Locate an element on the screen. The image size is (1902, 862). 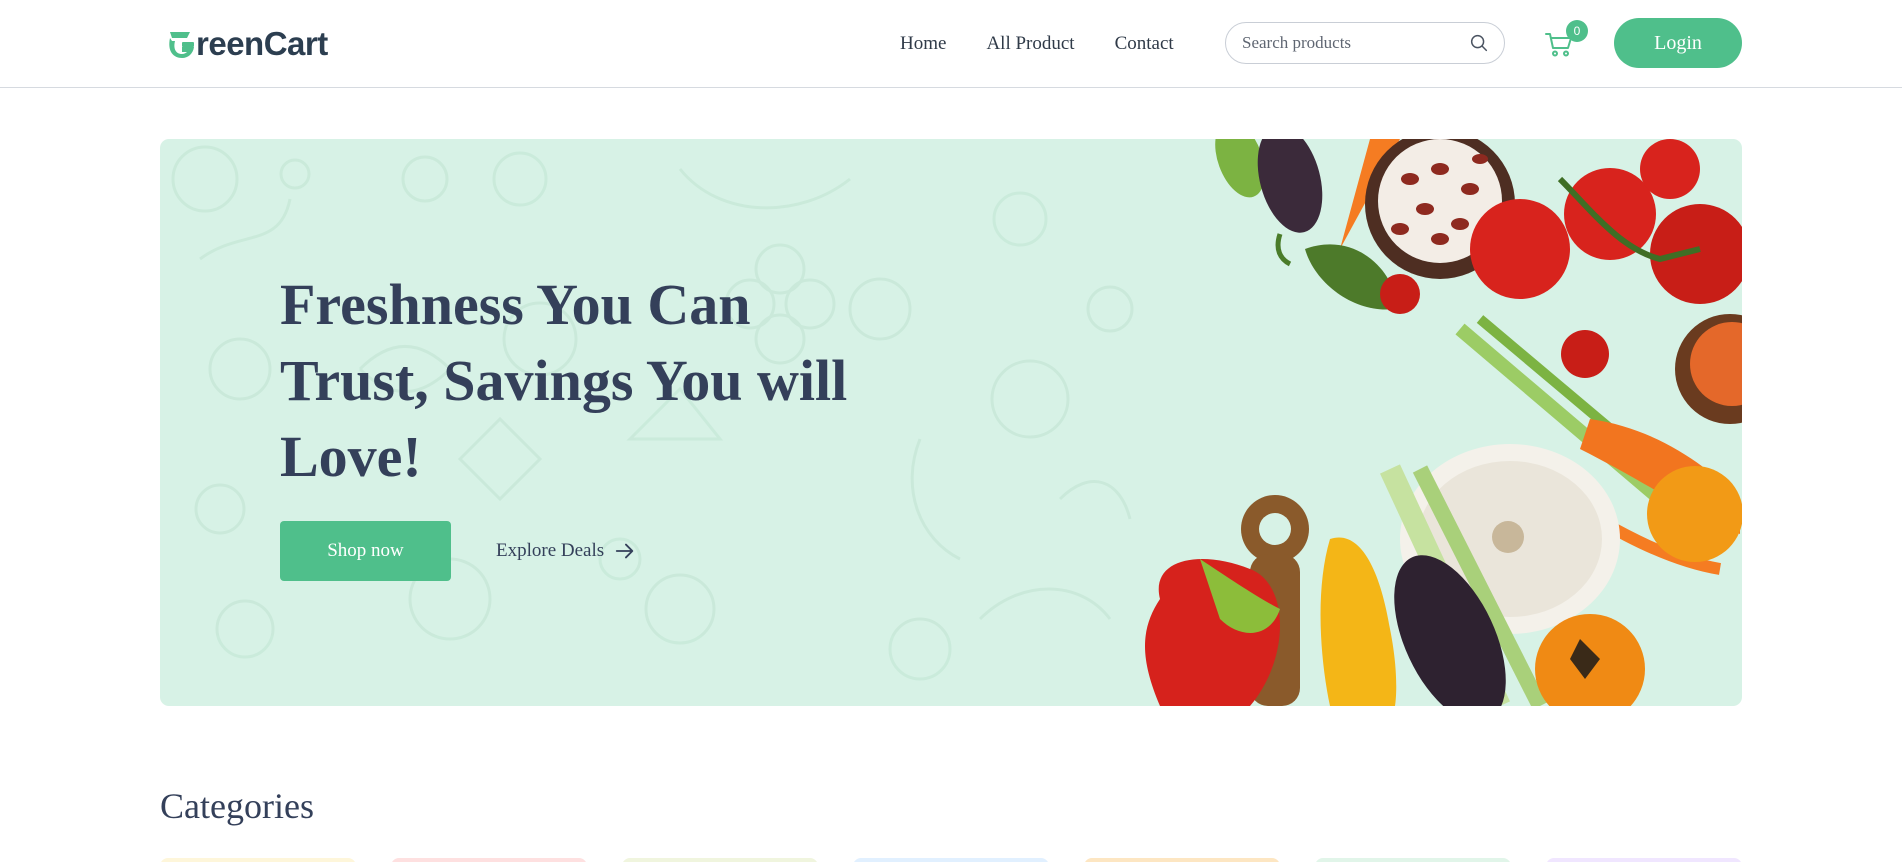
brand-logo: reenCart is located at coordinates (244, 44).